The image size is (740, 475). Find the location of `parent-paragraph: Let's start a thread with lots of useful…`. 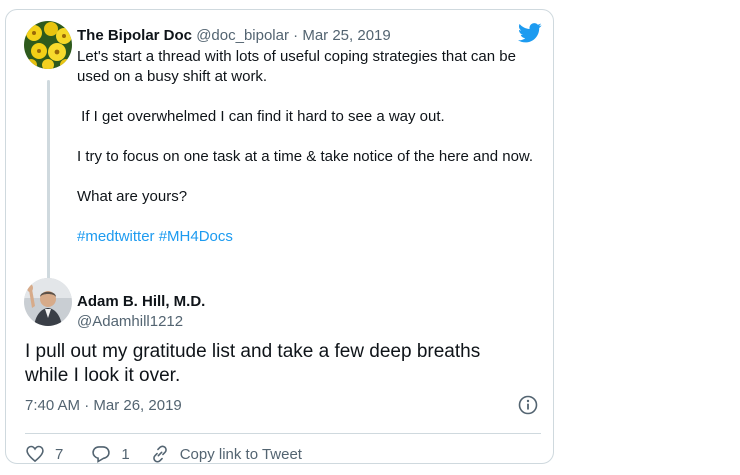

parent-paragraph: Let's start a thread with lots of useful… is located at coordinates (296, 66).